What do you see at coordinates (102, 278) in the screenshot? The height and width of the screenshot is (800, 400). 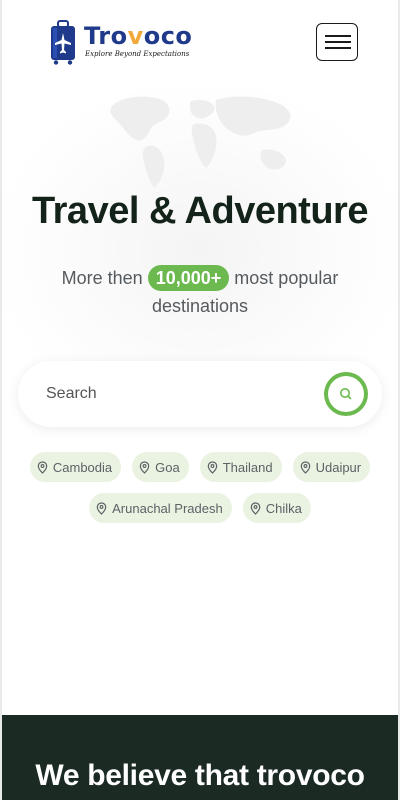 I see `hero-subtitle-text: More then` at bounding box center [102, 278].